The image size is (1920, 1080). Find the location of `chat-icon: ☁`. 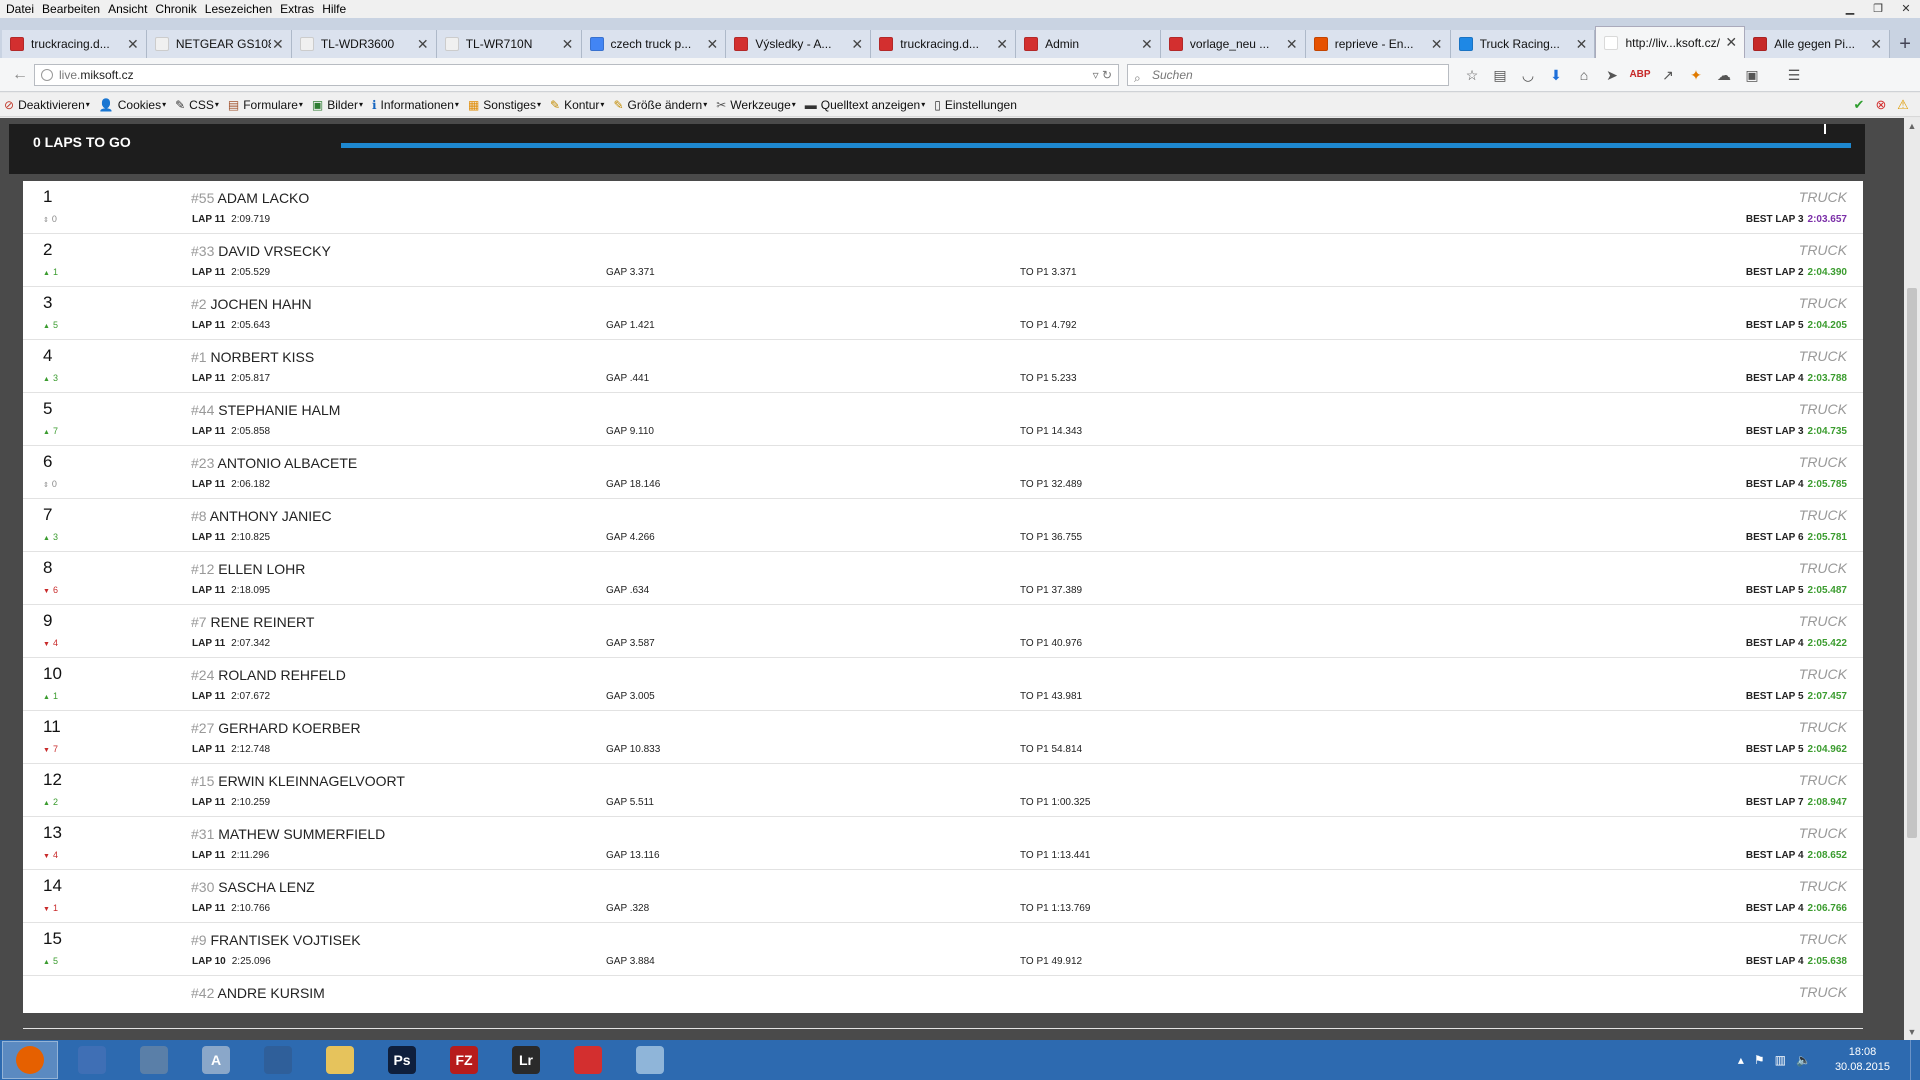

chat-icon: ☁ is located at coordinates (1724, 75).